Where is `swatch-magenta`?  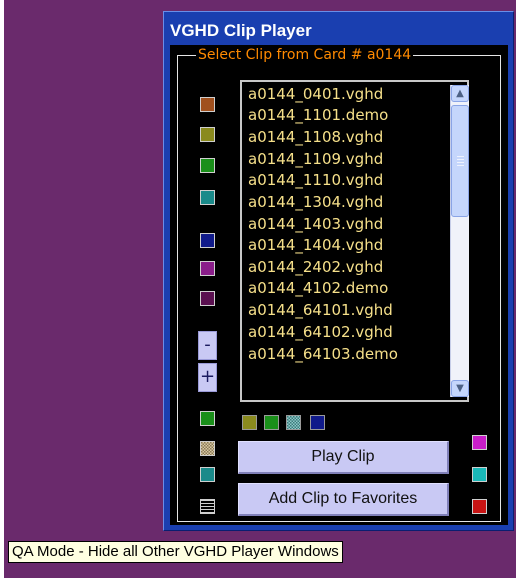
swatch-magenta is located at coordinates (479, 442).